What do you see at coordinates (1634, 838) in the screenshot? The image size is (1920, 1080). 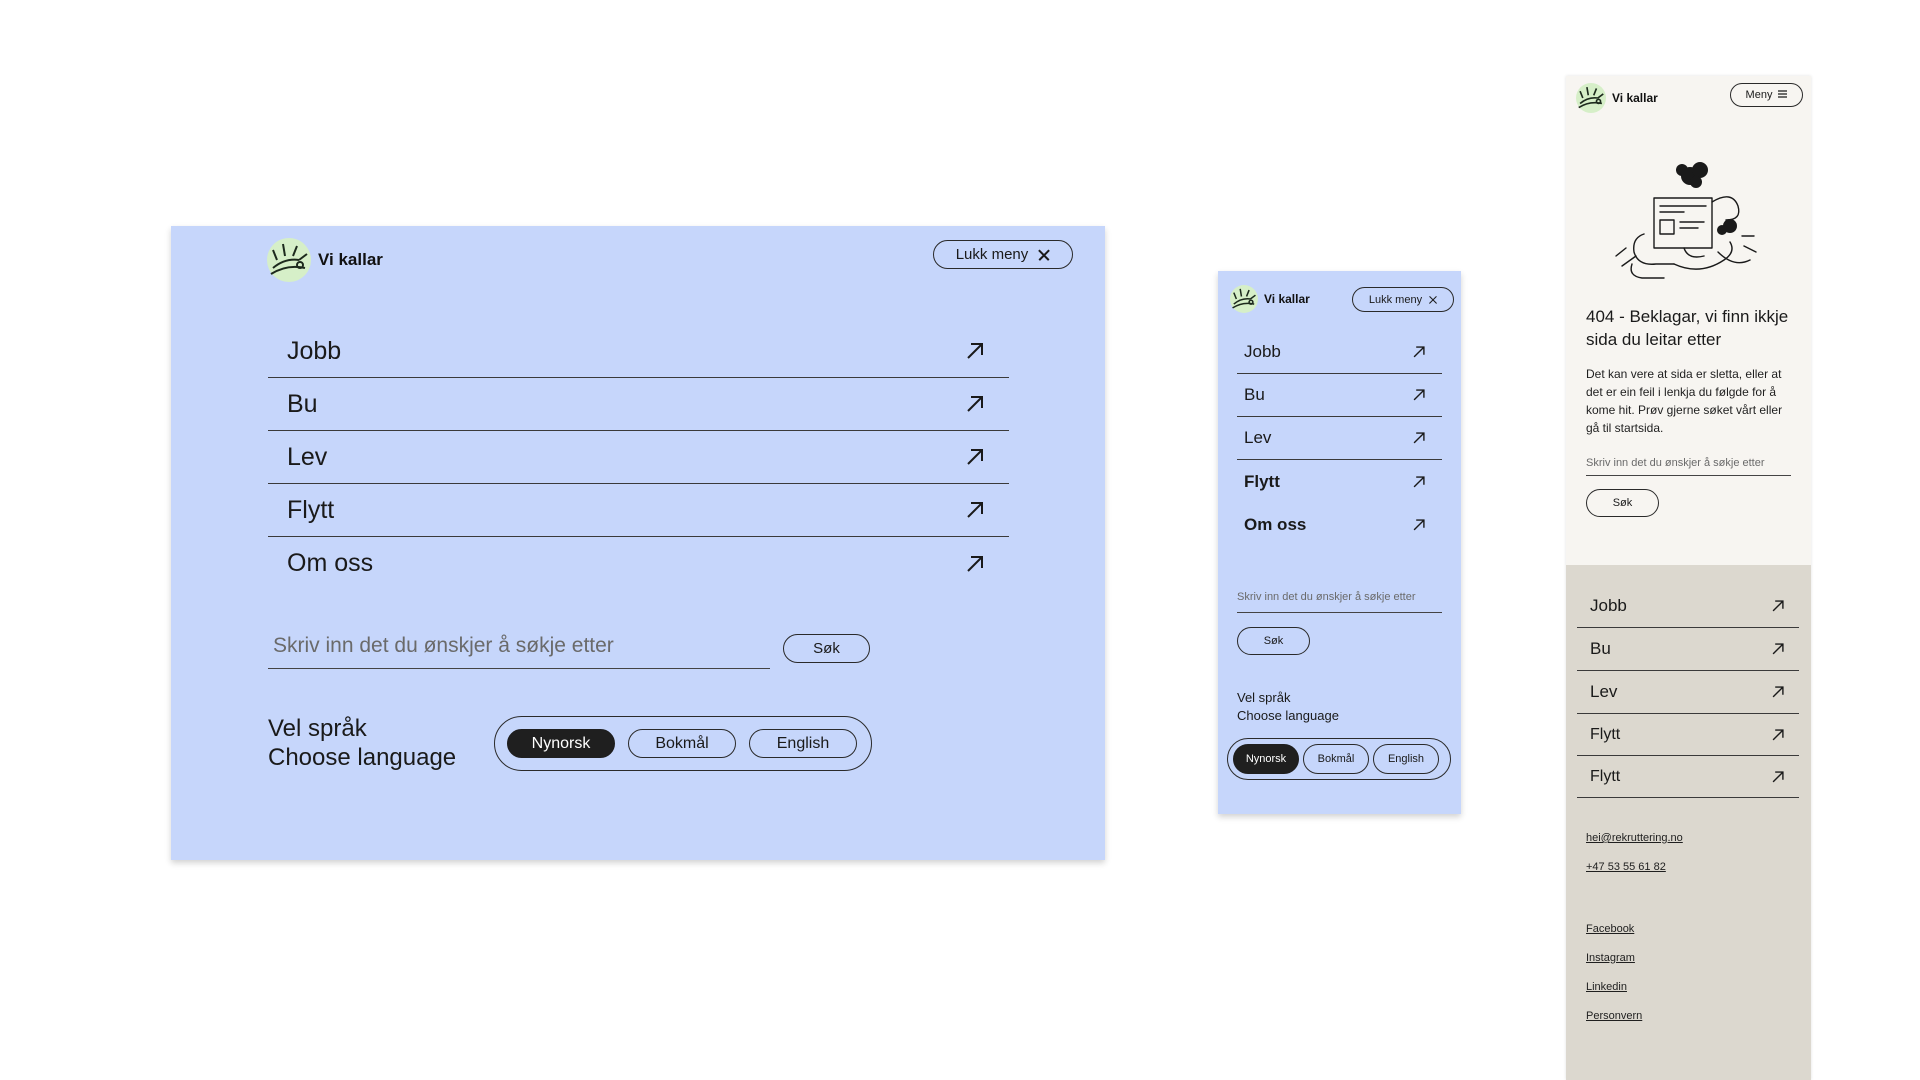 I see `contact-email-link: hei@rekruttering.no` at bounding box center [1634, 838].